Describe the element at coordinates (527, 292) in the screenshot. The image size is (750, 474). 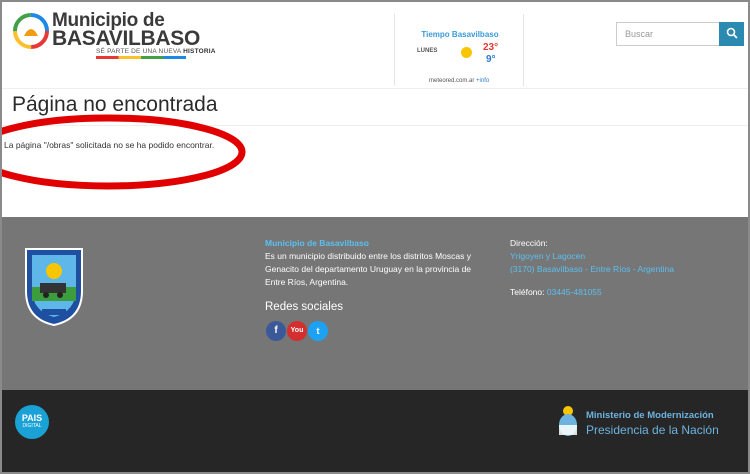
I see `phone-label: Teléfono:` at that location.